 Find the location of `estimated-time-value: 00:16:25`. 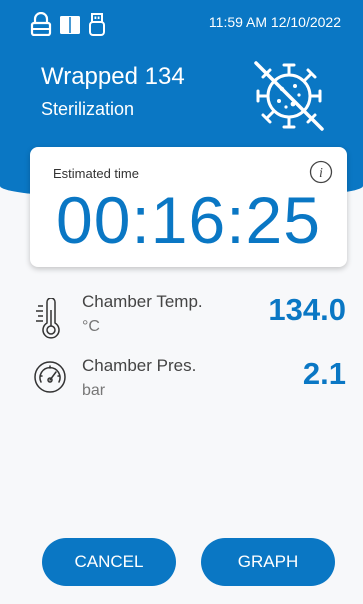

estimated-time-value: 00:16:25 is located at coordinates (188, 220).